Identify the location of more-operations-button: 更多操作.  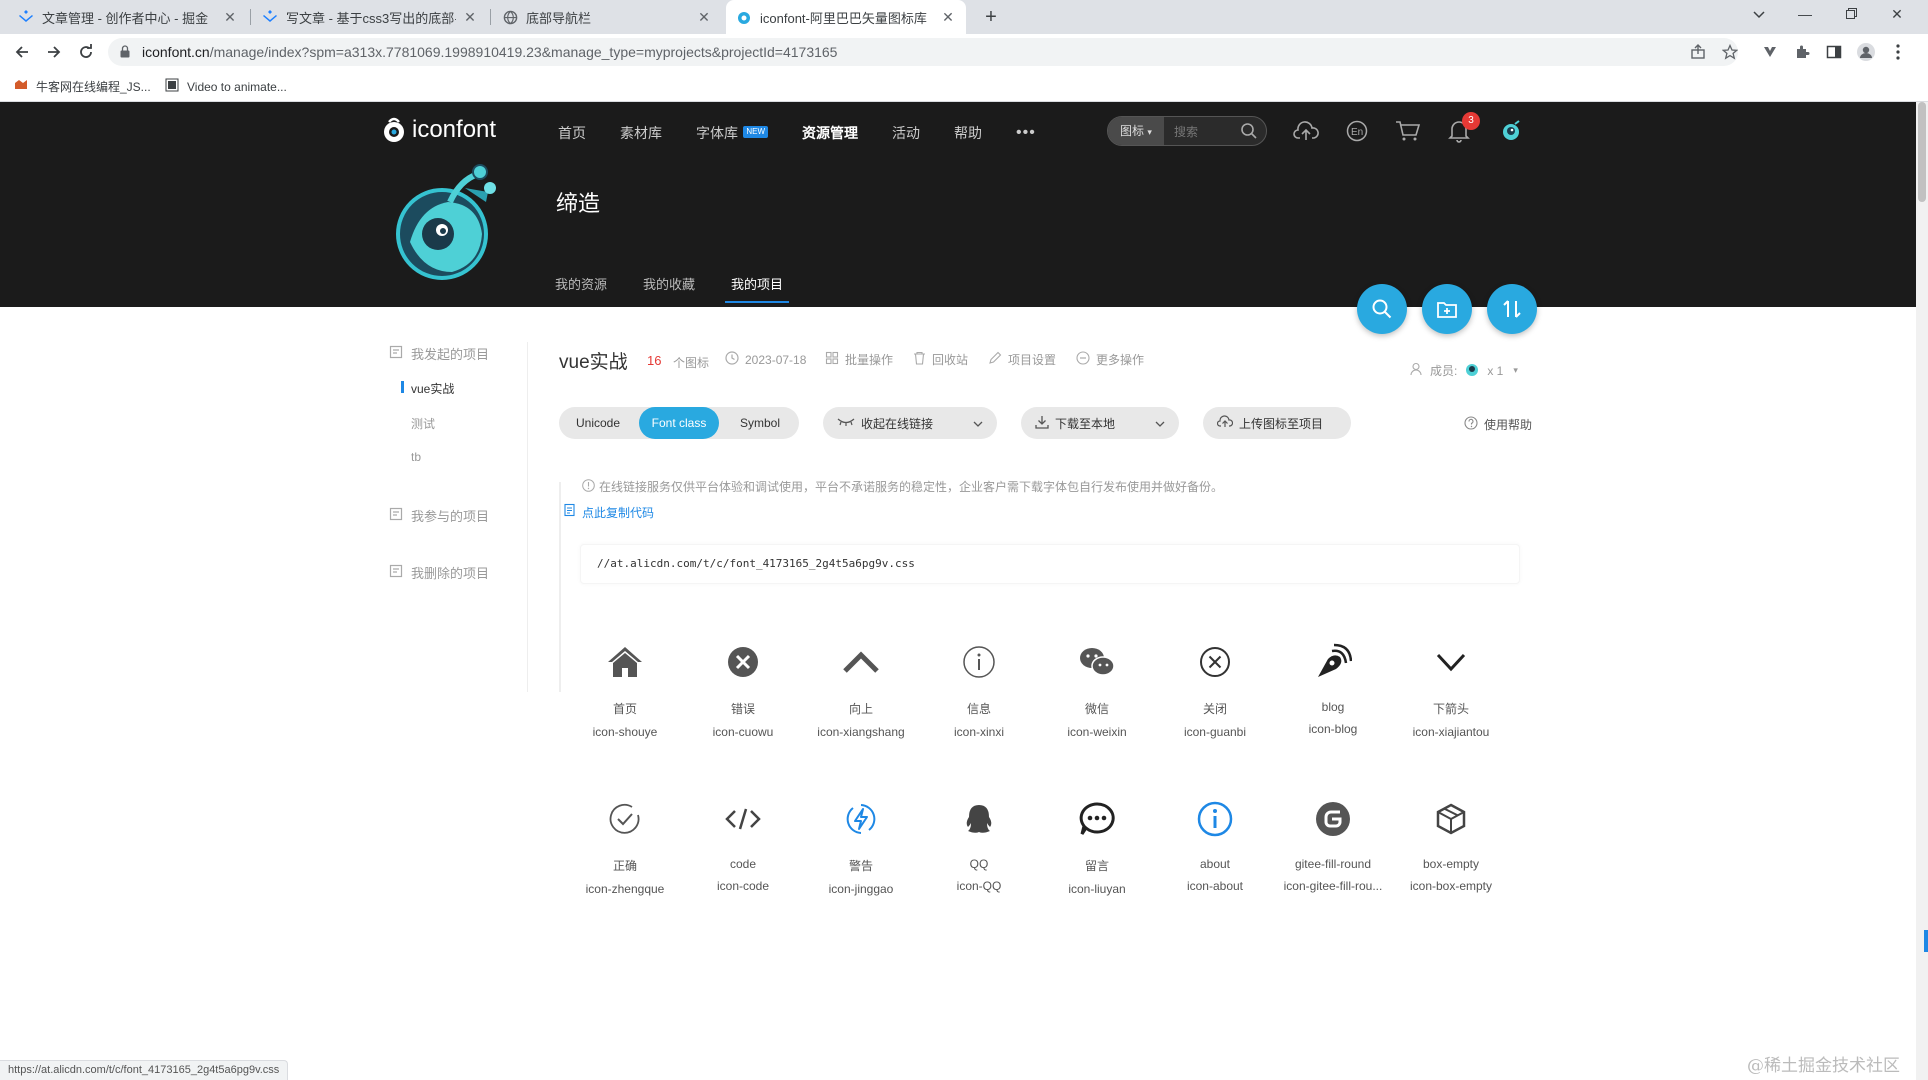
(1110, 359).